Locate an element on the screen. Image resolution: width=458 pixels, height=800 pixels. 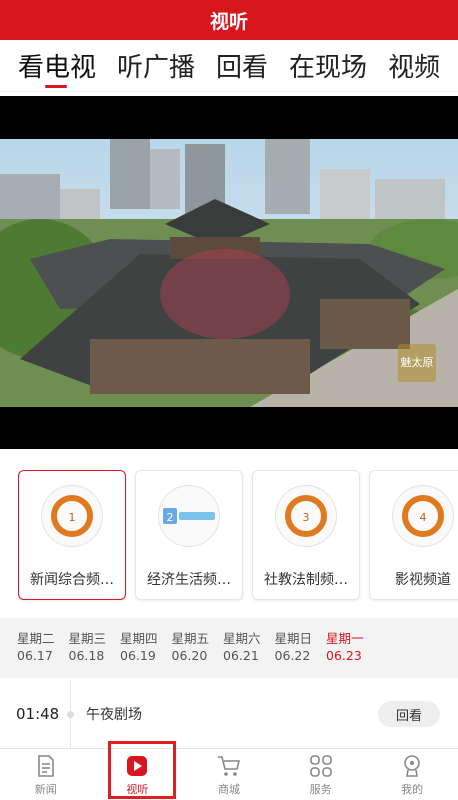
svg-text: 3 is located at coordinates (306, 517).